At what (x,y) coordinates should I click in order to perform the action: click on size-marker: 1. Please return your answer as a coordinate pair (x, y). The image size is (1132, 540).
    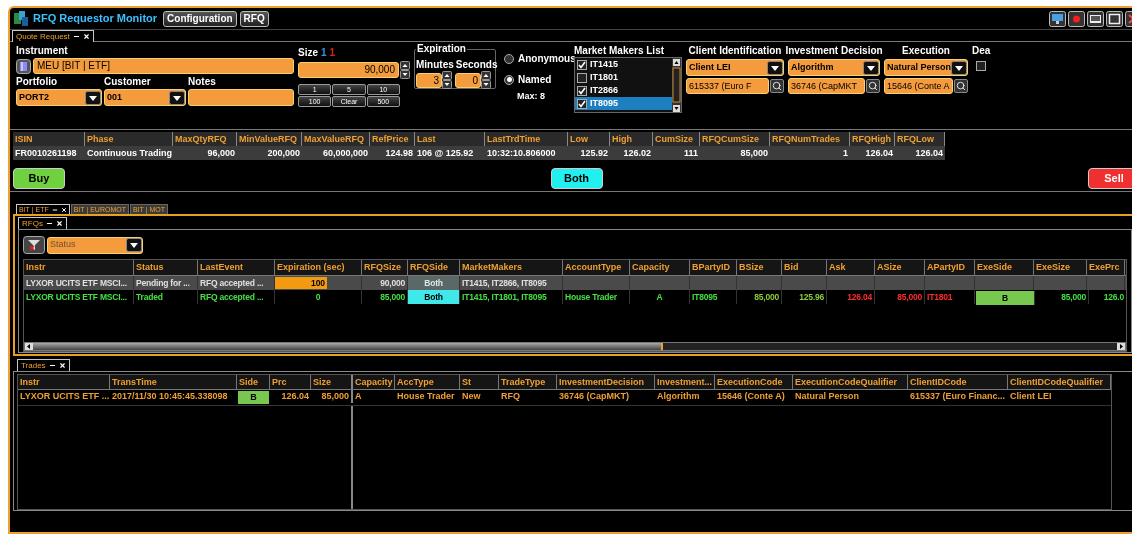
    Looking at the image, I should click on (324, 53).